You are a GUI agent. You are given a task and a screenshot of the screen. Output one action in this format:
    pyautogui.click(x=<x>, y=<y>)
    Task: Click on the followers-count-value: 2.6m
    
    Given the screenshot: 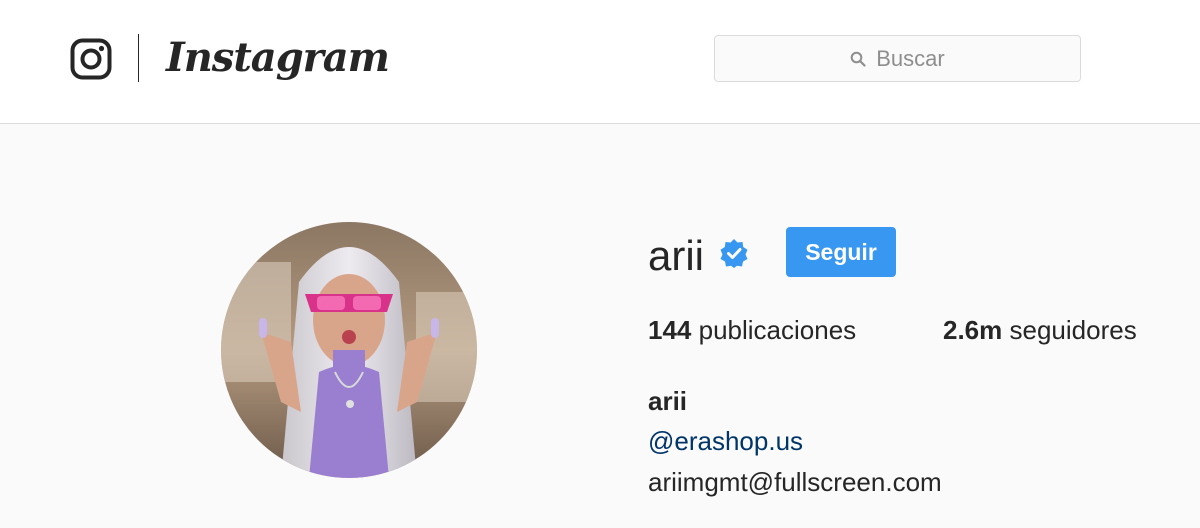 What is the action you would take?
    pyautogui.click(x=973, y=330)
    